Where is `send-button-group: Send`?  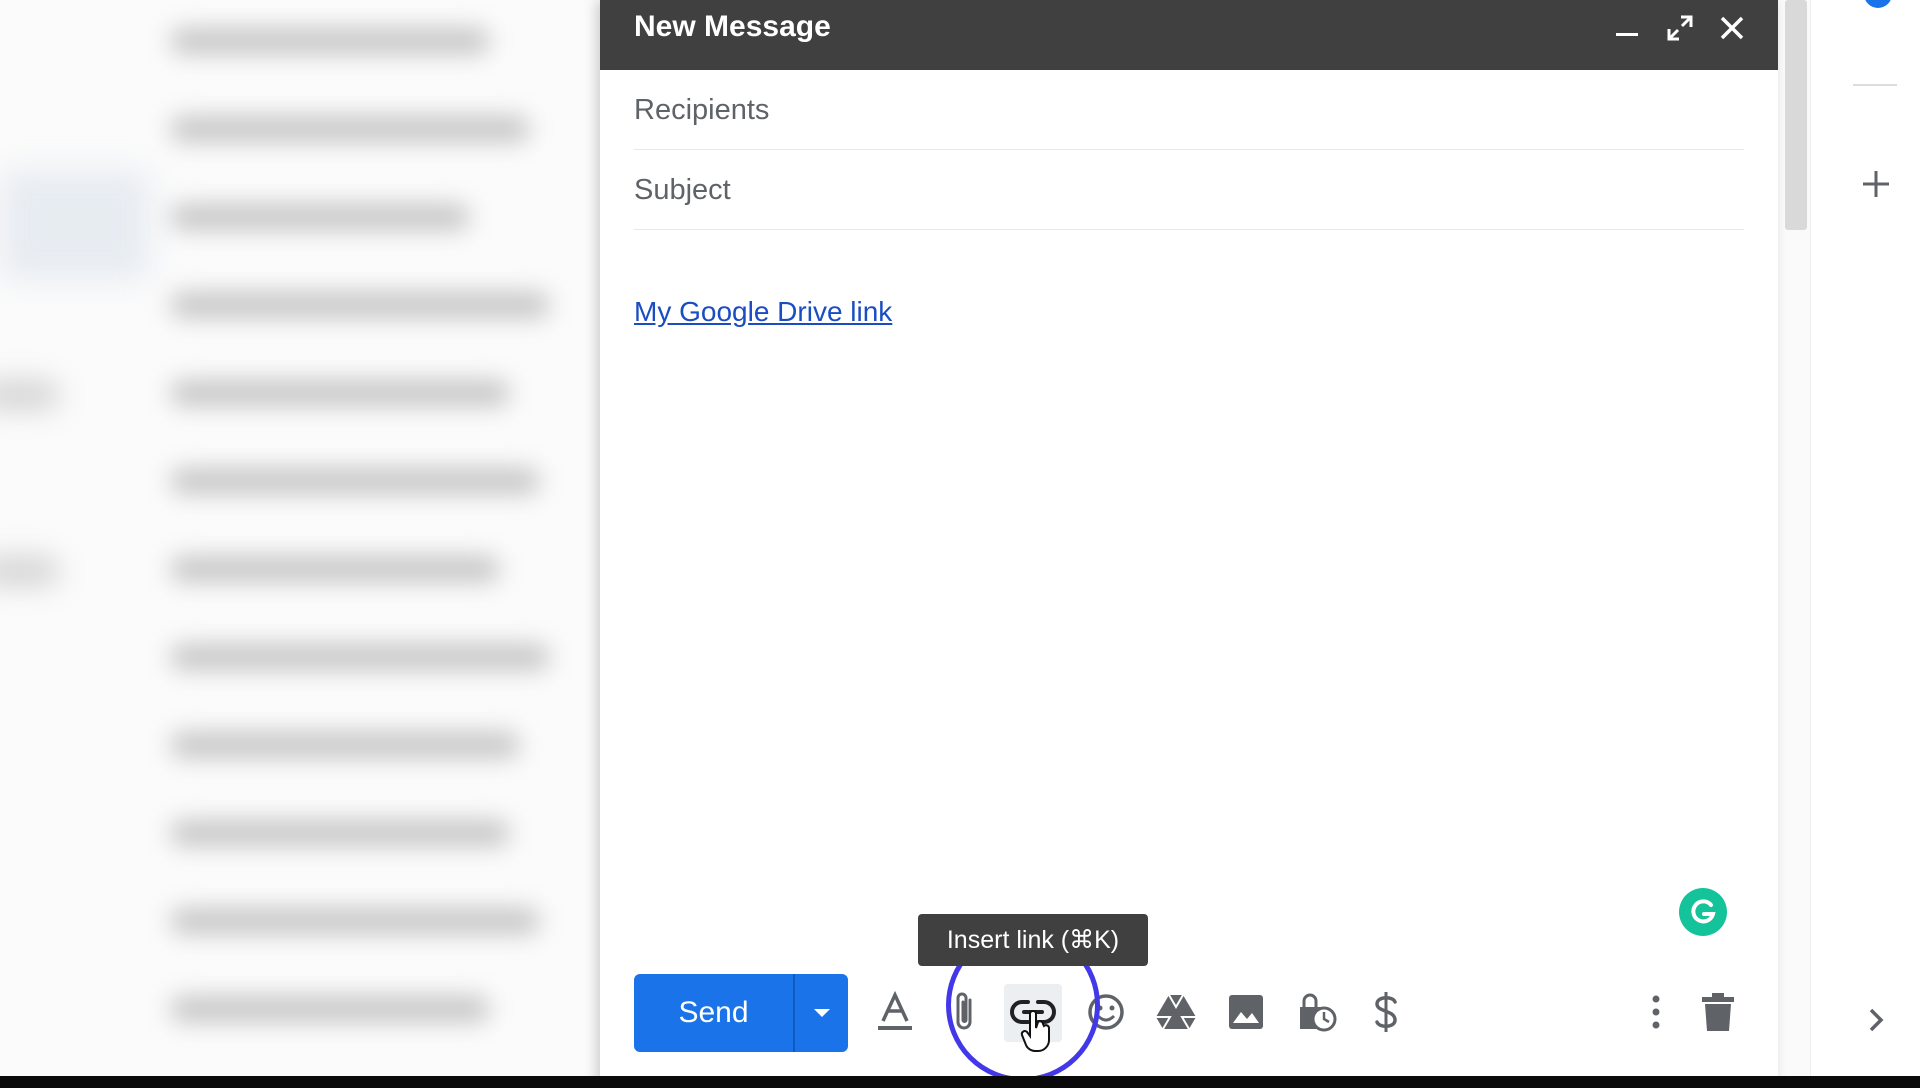
send-button-group: Send is located at coordinates (741, 1013).